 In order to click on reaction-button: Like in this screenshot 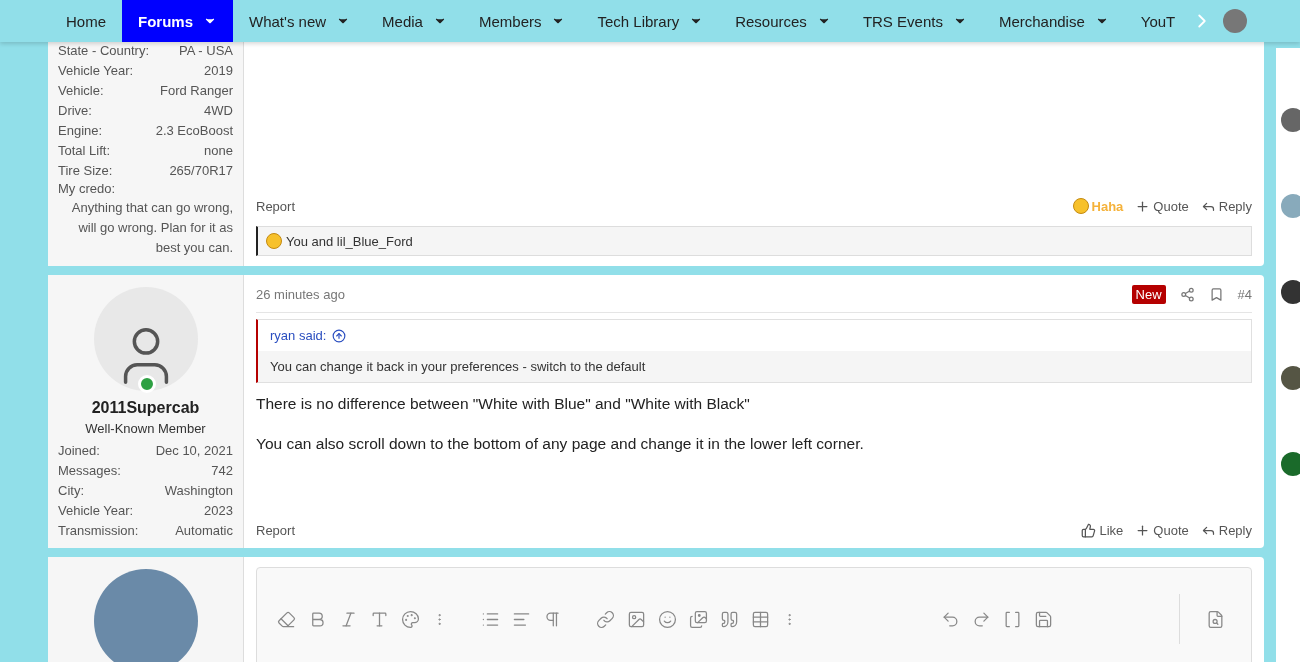, I will do `click(1102, 530)`.